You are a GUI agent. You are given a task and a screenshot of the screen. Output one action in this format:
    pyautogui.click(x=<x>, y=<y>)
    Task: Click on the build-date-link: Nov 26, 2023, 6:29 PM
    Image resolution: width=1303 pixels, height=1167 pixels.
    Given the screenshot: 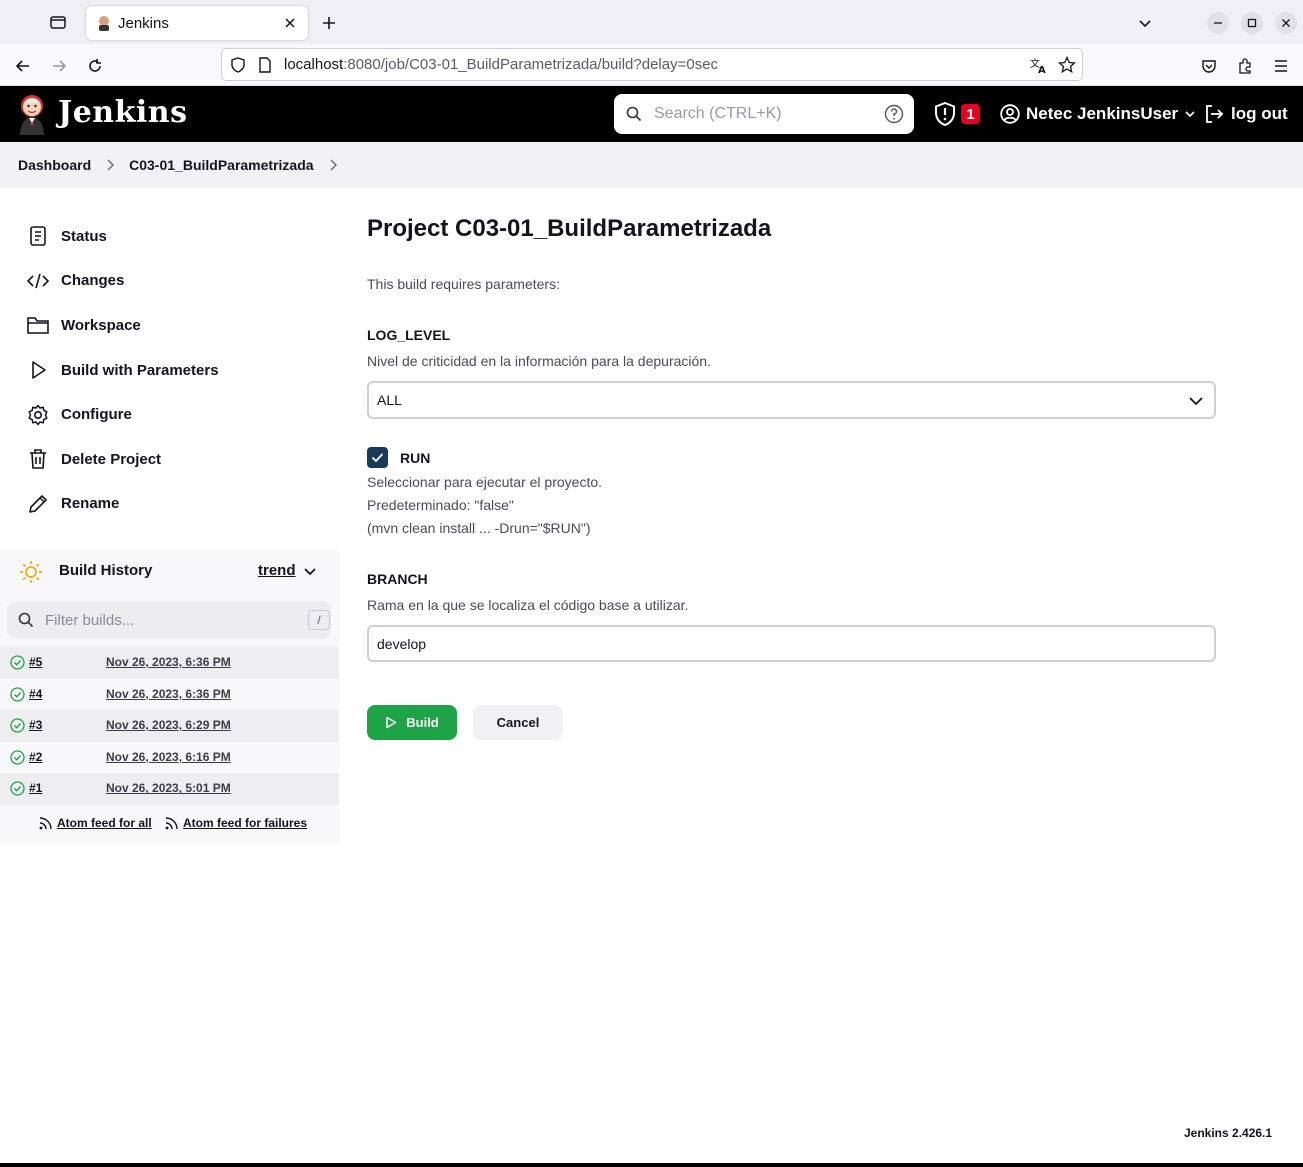 What is the action you would take?
    pyautogui.click(x=168, y=725)
    